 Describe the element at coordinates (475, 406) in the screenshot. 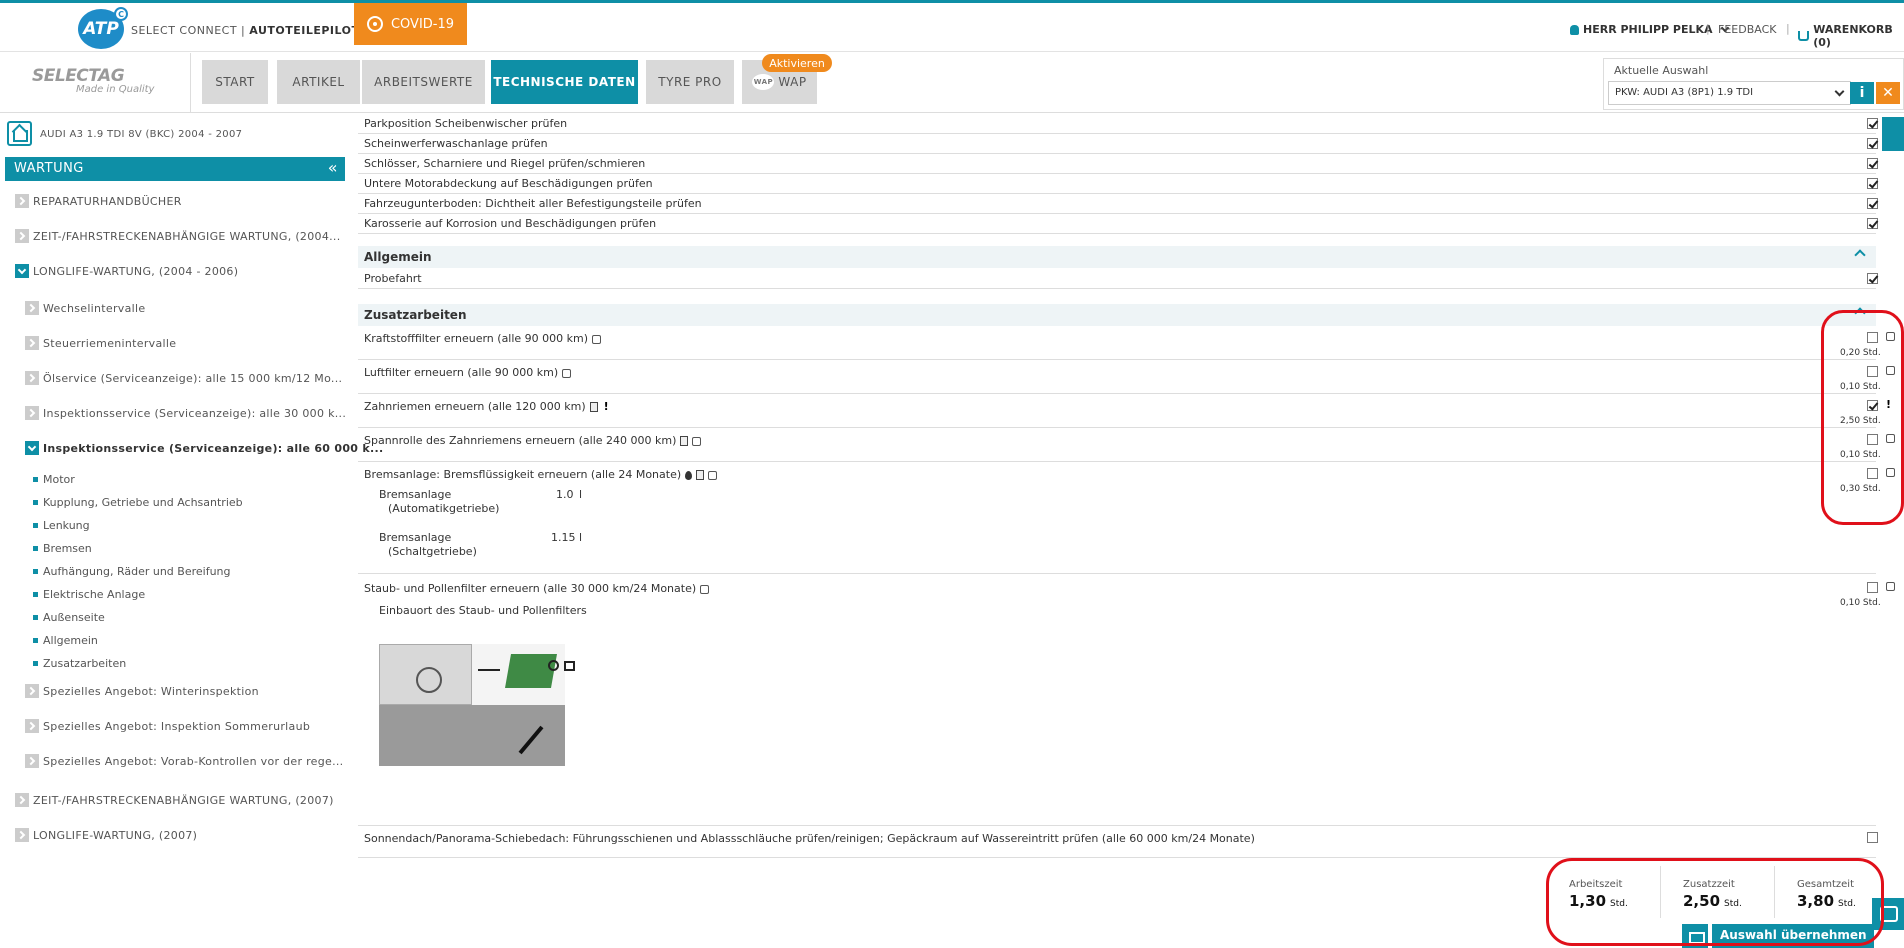

I see `zusatz-label: Zahnriemen erneuern (alle 120 000 km)` at that location.